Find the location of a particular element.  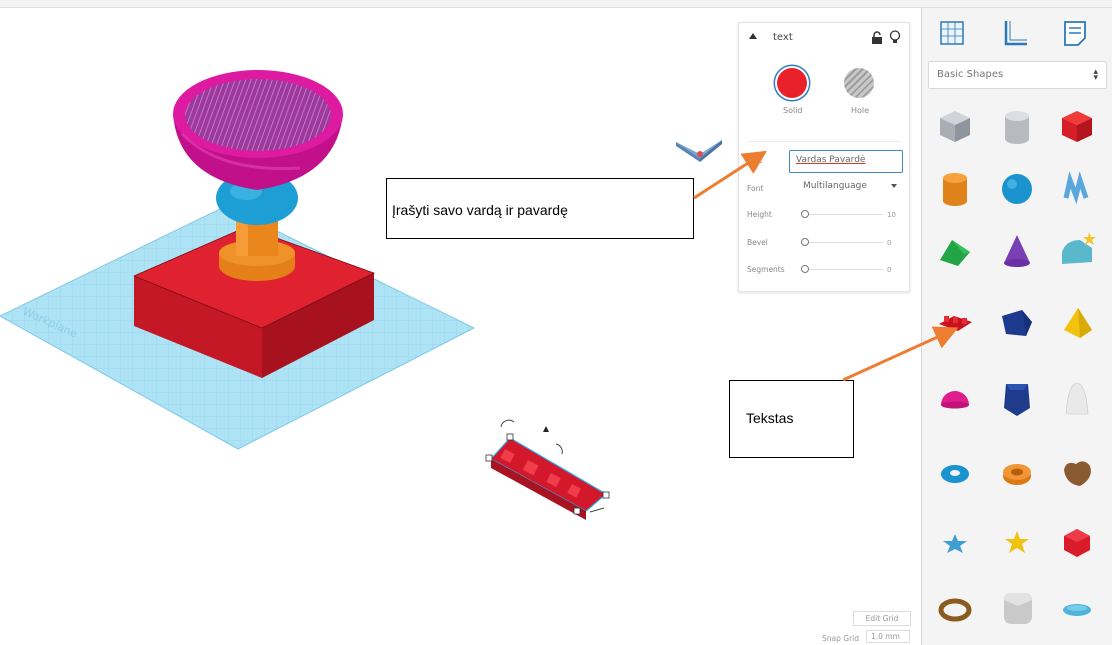

icosahedron-shape is located at coordinates (1077, 543).